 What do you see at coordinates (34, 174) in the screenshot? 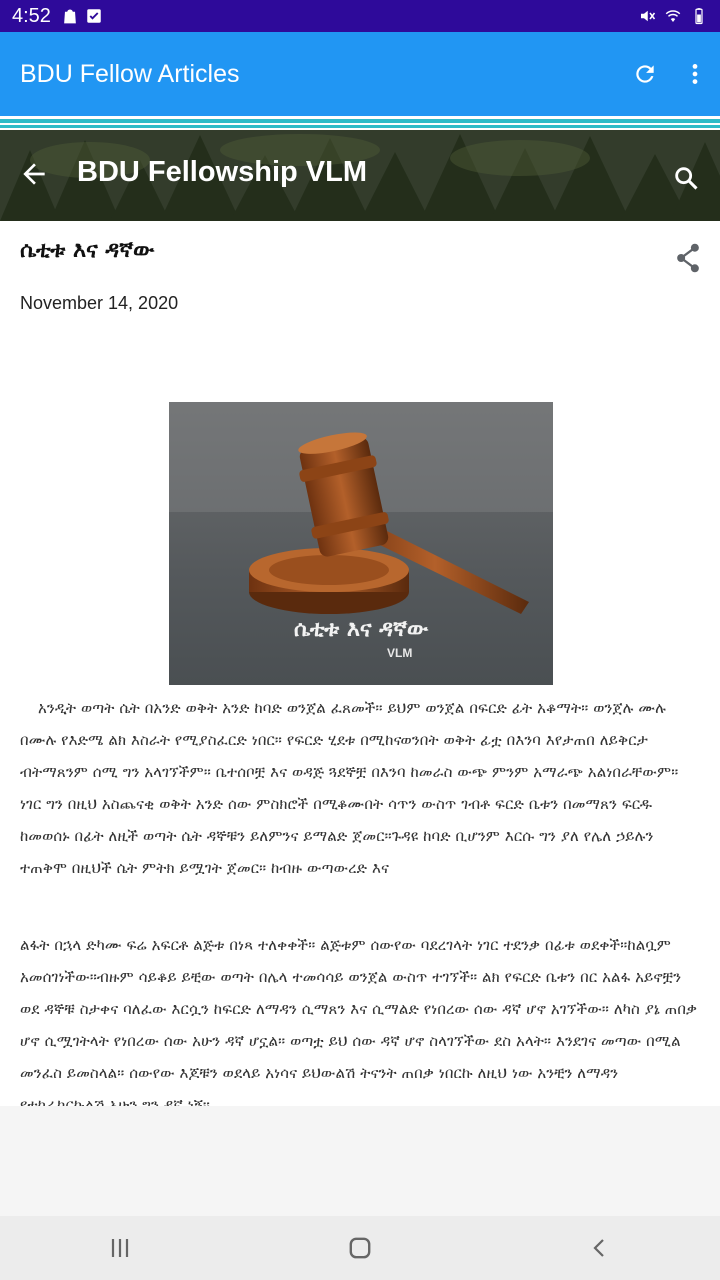
I see `arrow-left-icon` at bounding box center [34, 174].